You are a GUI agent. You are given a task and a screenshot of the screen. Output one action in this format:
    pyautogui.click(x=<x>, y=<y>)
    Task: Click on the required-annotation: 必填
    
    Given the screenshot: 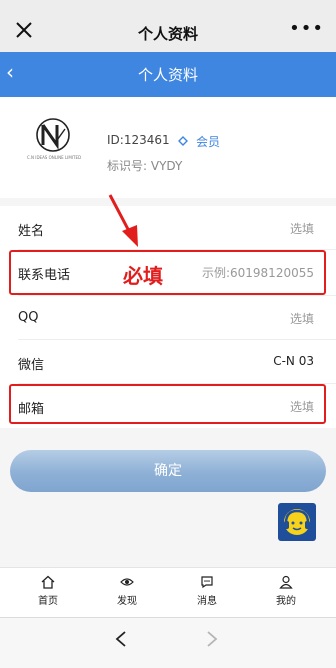 What is the action you would take?
    pyautogui.click(x=143, y=276)
    